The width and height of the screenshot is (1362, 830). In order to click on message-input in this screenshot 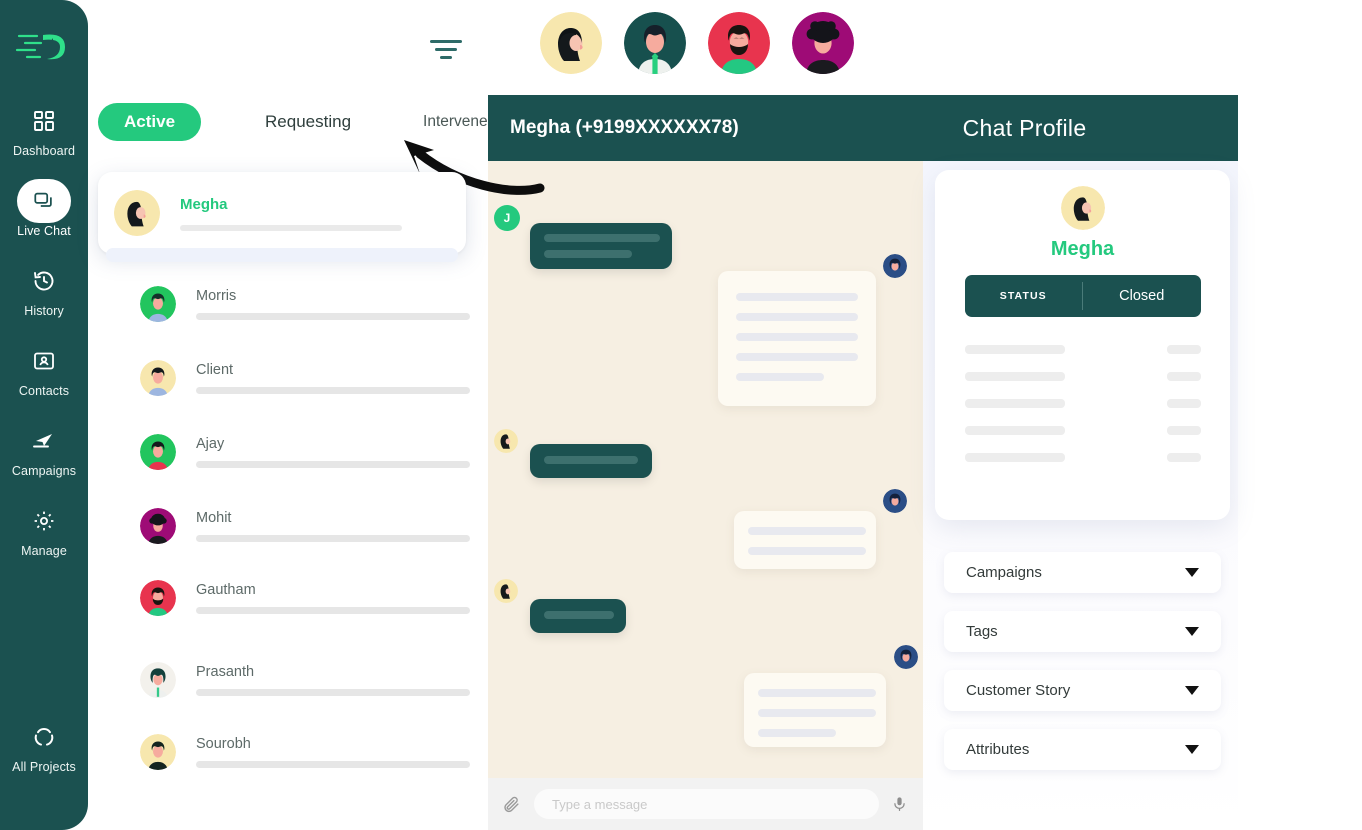, I will do `click(706, 804)`.